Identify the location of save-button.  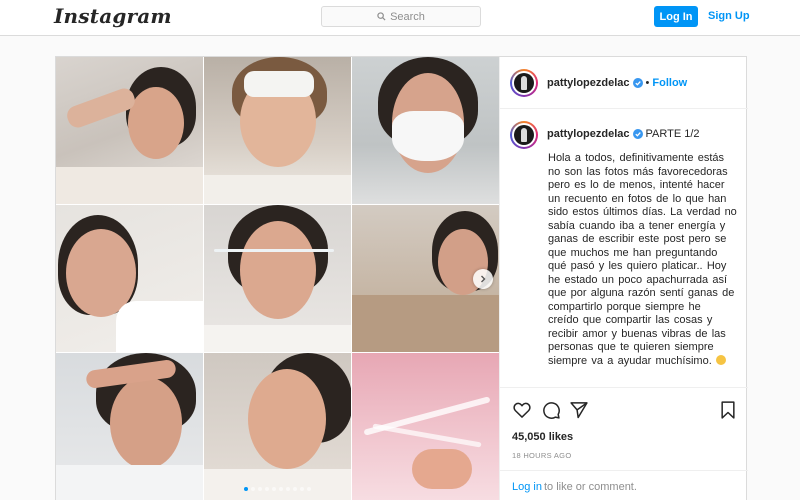
(728, 410).